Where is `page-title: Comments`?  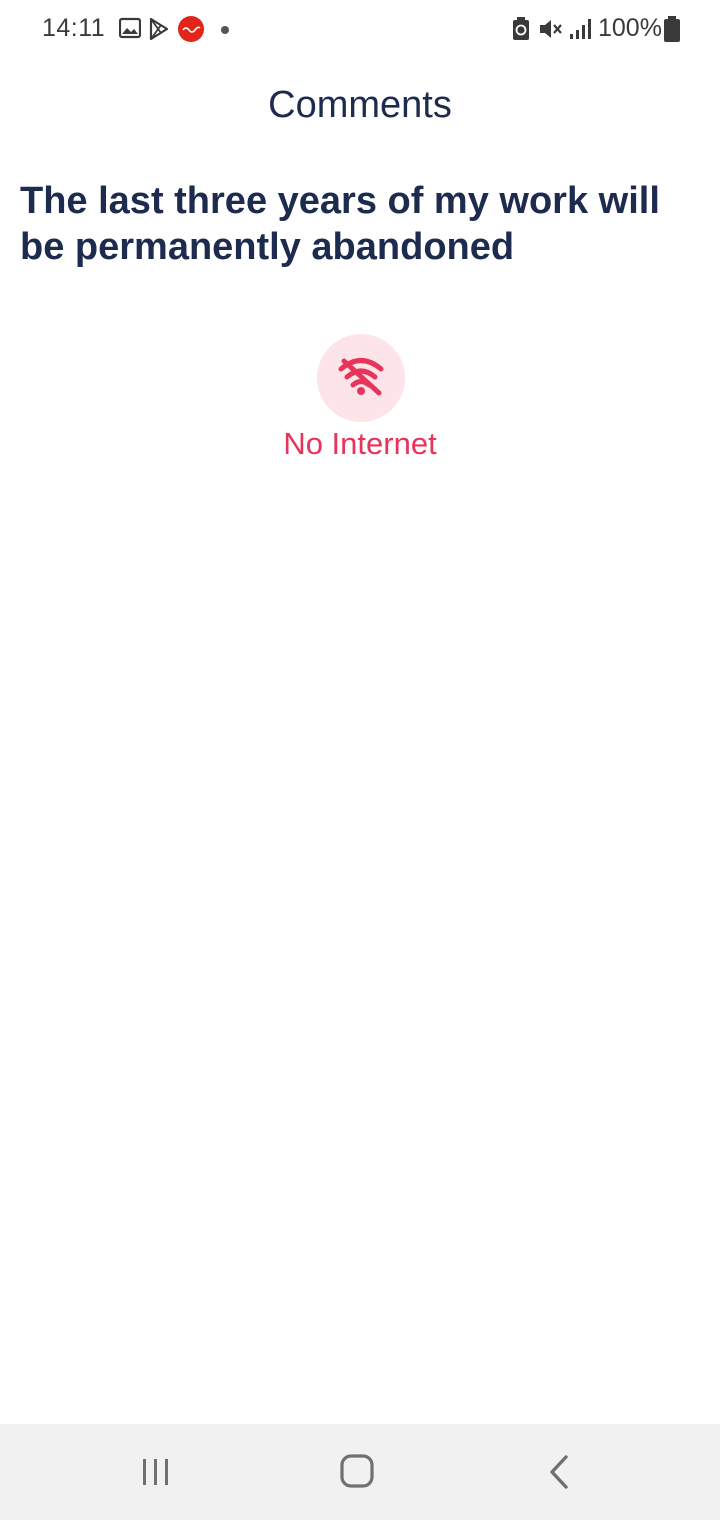
page-title: Comments is located at coordinates (360, 105).